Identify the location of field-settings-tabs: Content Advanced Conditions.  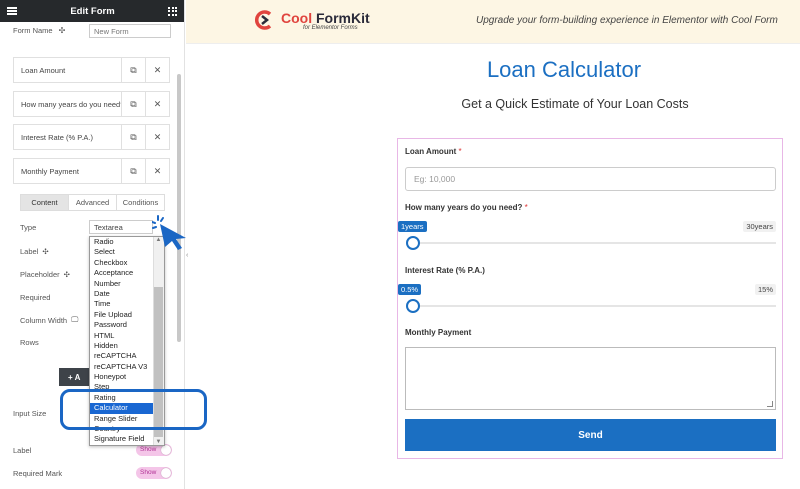
(92, 202).